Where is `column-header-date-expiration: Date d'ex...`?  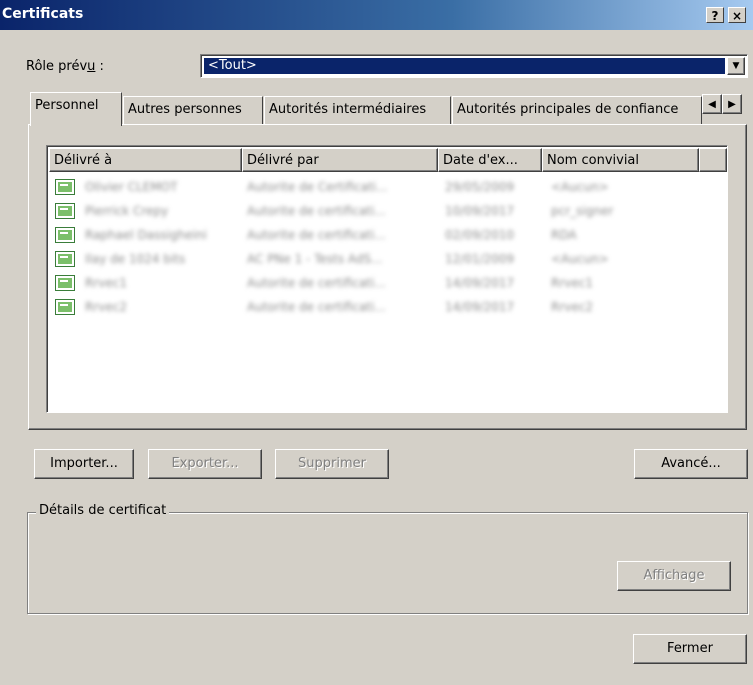 column-header-date-expiration: Date d'ex... is located at coordinates (490, 160).